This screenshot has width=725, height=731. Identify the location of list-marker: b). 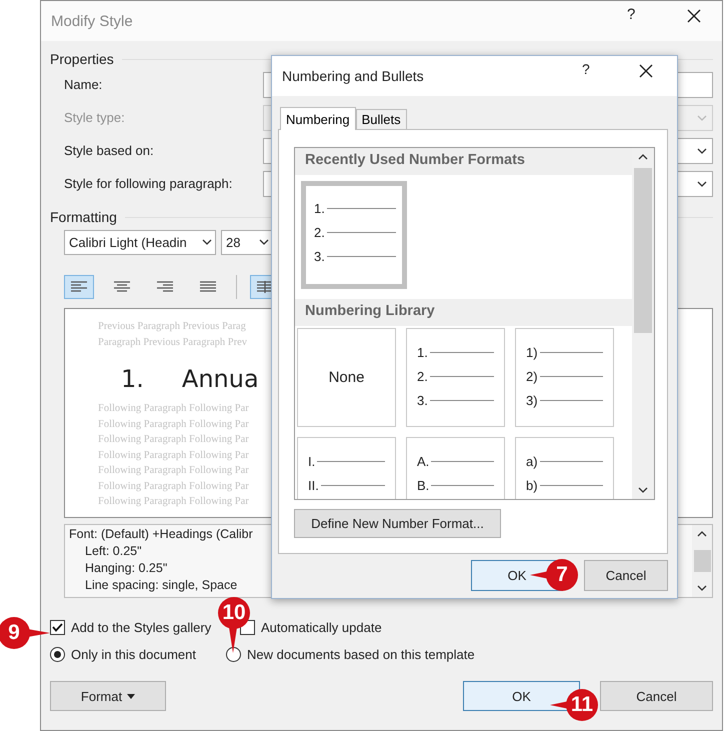
(532, 485).